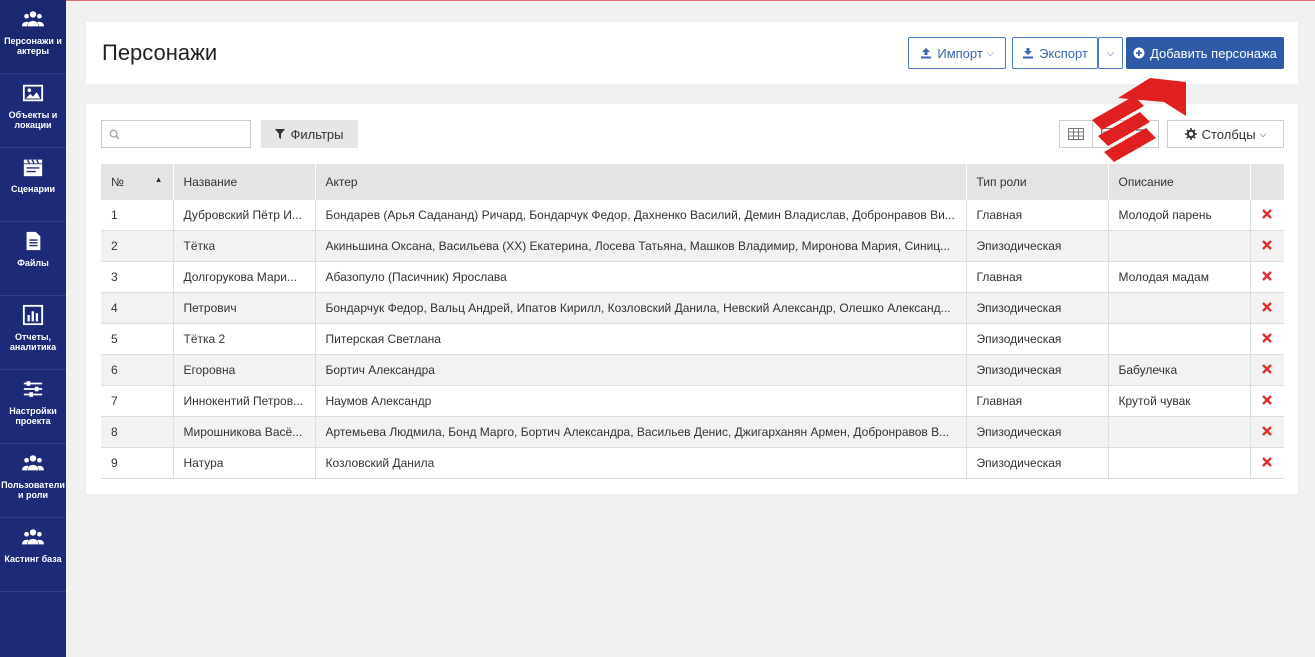 This screenshot has width=1315, height=657. Describe the element at coordinates (280, 134) in the screenshot. I see `filter-icon` at that location.